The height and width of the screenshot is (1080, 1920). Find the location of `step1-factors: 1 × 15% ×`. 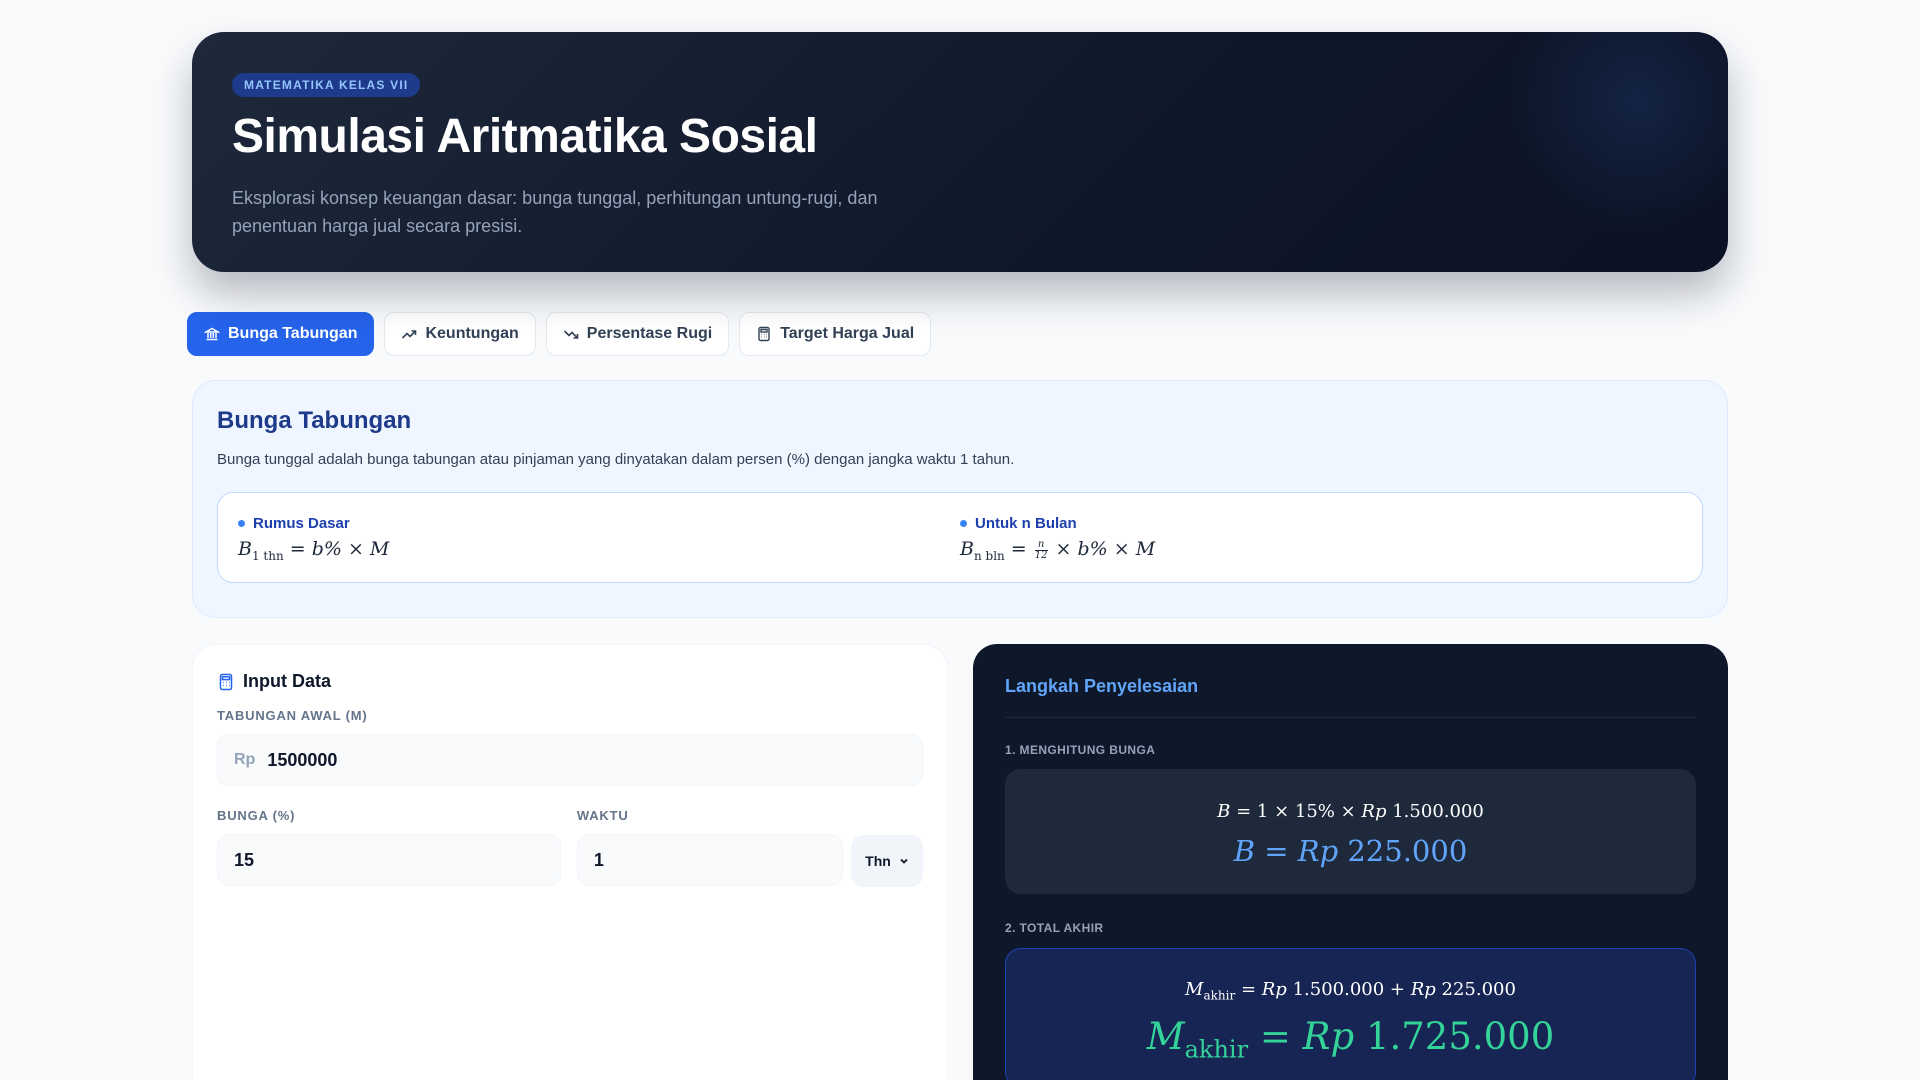

step1-factors: 1 × 15% × is located at coordinates (1309, 811).